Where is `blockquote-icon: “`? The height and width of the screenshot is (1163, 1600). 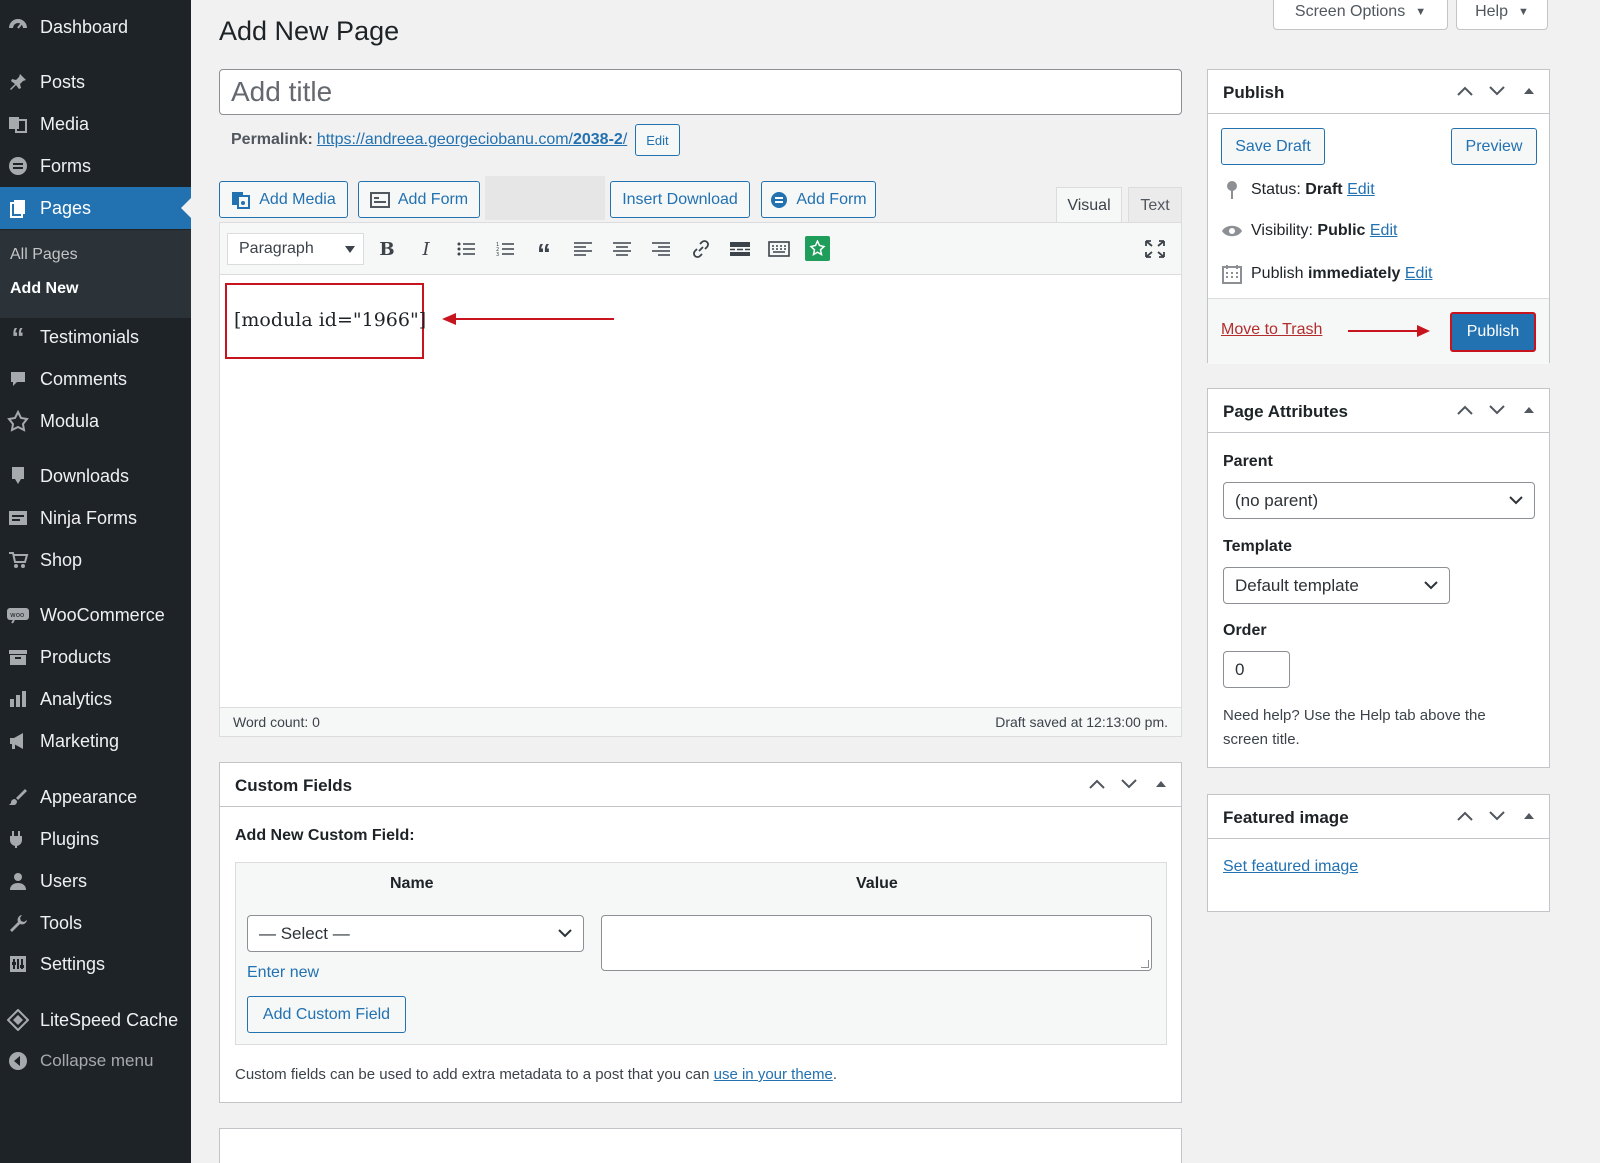 blockquote-icon: “ is located at coordinates (544, 252).